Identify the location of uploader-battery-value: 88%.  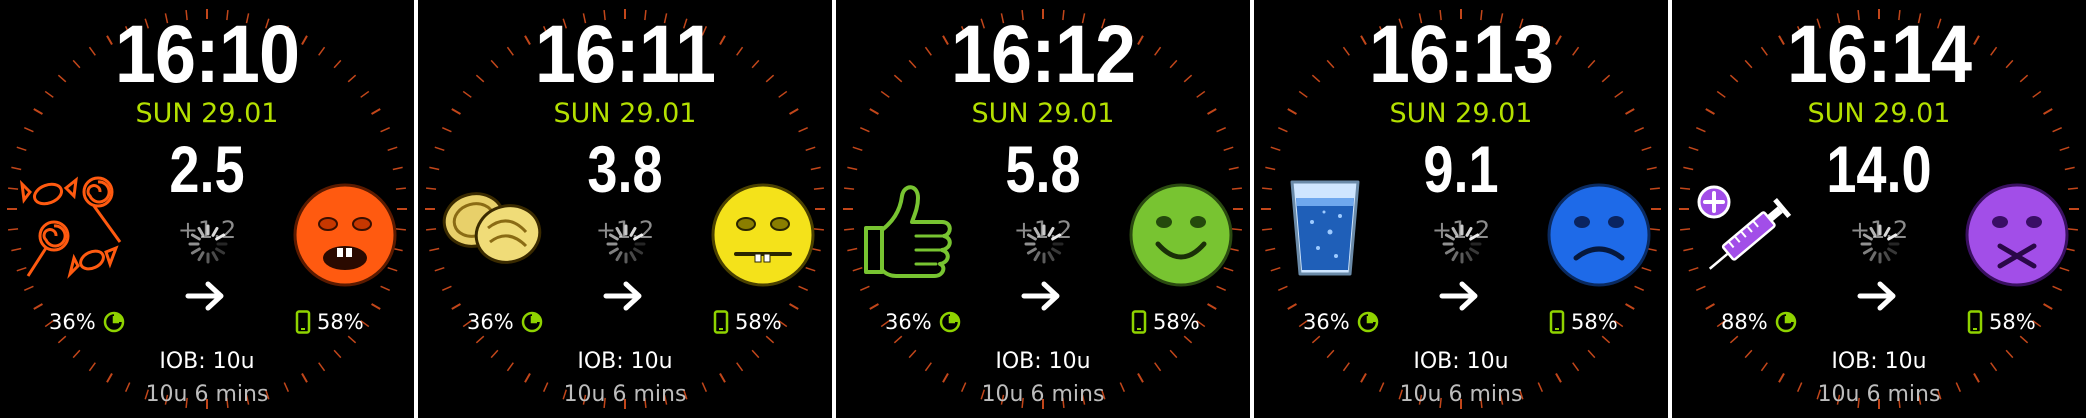
(1744, 321).